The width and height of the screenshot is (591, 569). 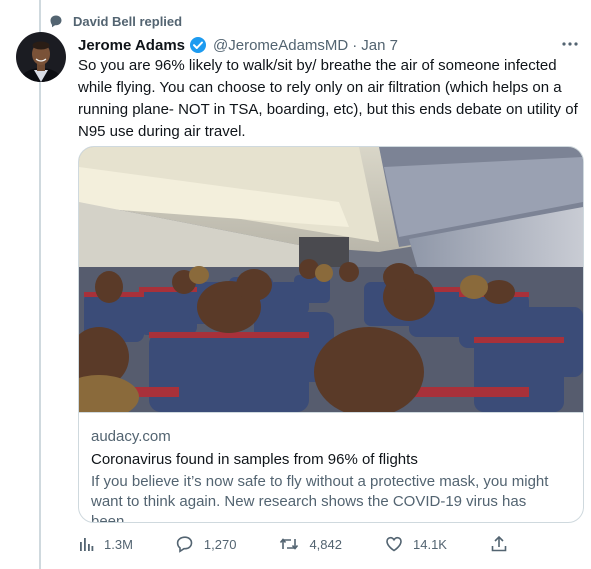 What do you see at coordinates (280, 45) in the screenshot?
I see `author-handle: @JeromeAdamsMD` at bounding box center [280, 45].